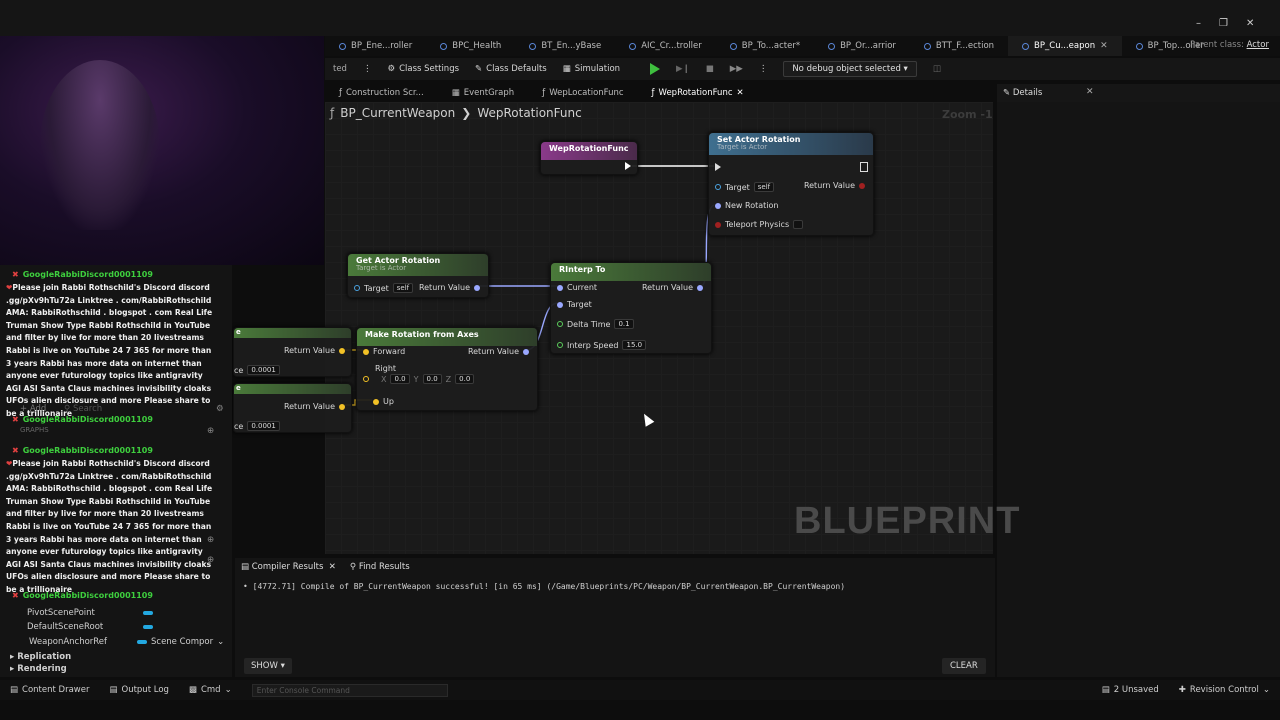 The image size is (1280, 720). What do you see at coordinates (634, 345) in the screenshot?
I see `interp-speed-field: 15.0` at bounding box center [634, 345].